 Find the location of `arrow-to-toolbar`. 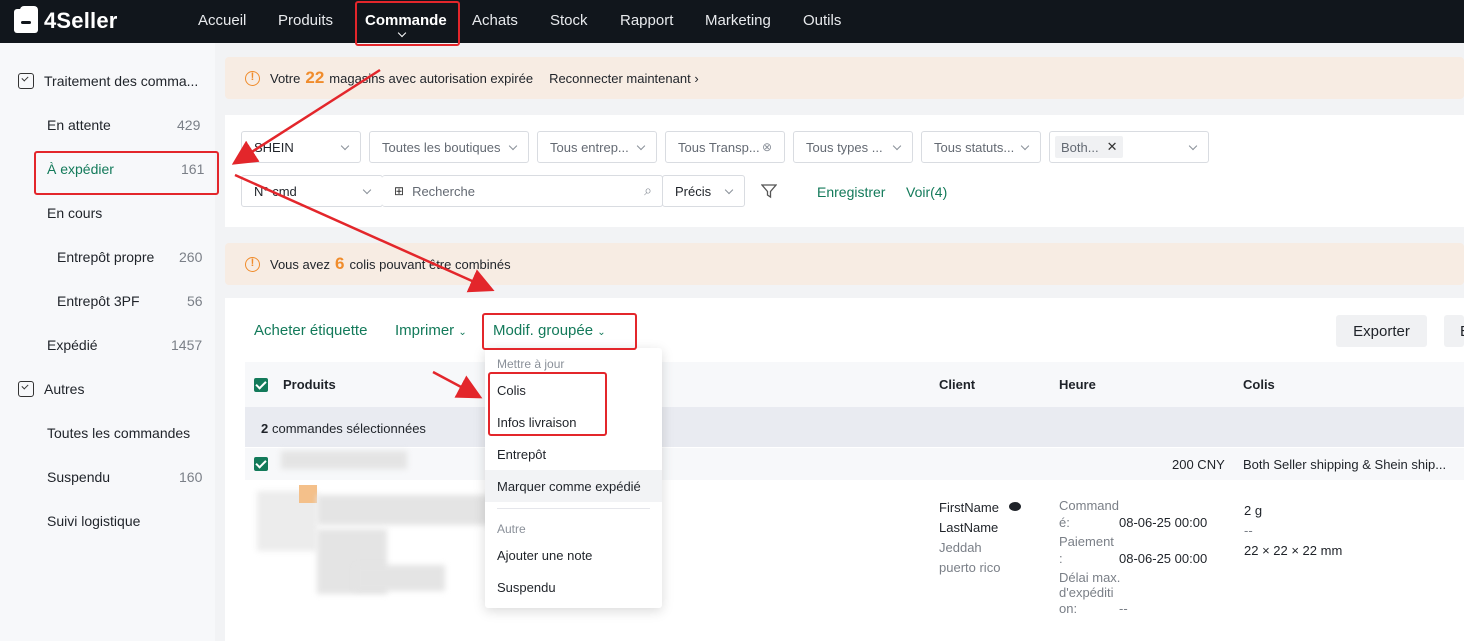

arrow-to-toolbar is located at coordinates (364, 233).